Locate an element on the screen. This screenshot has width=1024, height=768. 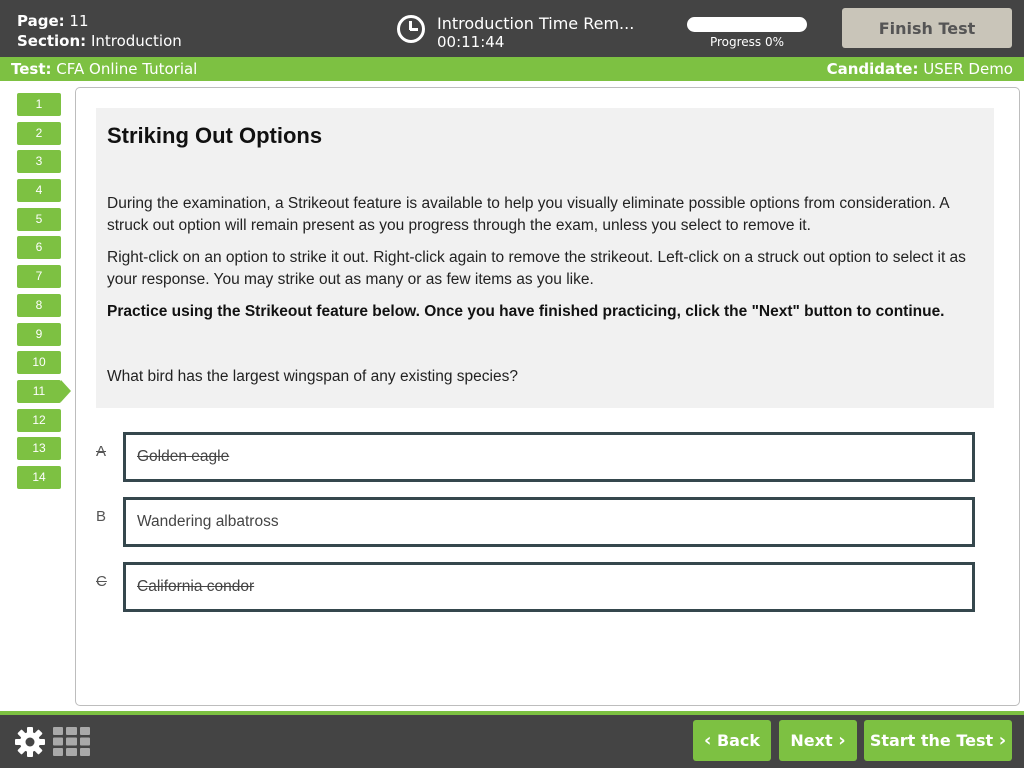
nav-item-2: 2 is located at coordinates (39, 133).